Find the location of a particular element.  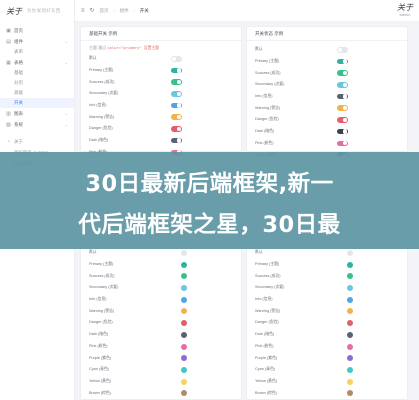

brand-tagline: 为你发现好东西 is located at coordinates (44, 10).